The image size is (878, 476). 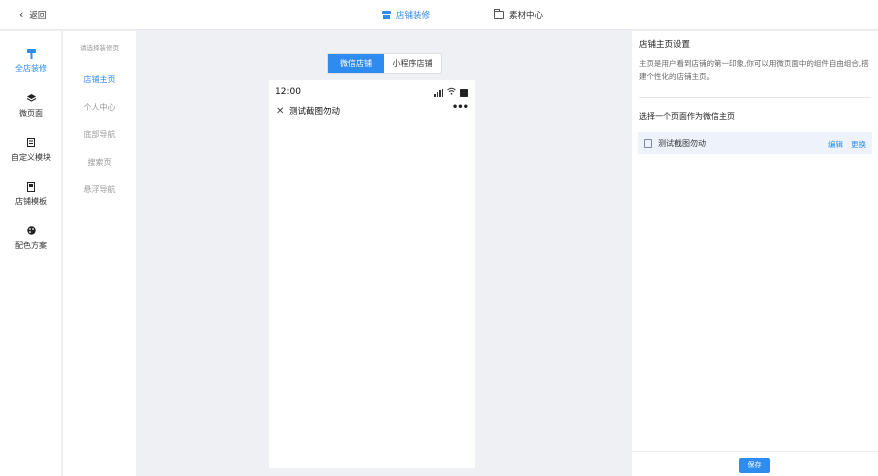 What do you see at coordinates (31, 231) in the screenshot?
I see `palette-icon` at bounding box center [31, 231].